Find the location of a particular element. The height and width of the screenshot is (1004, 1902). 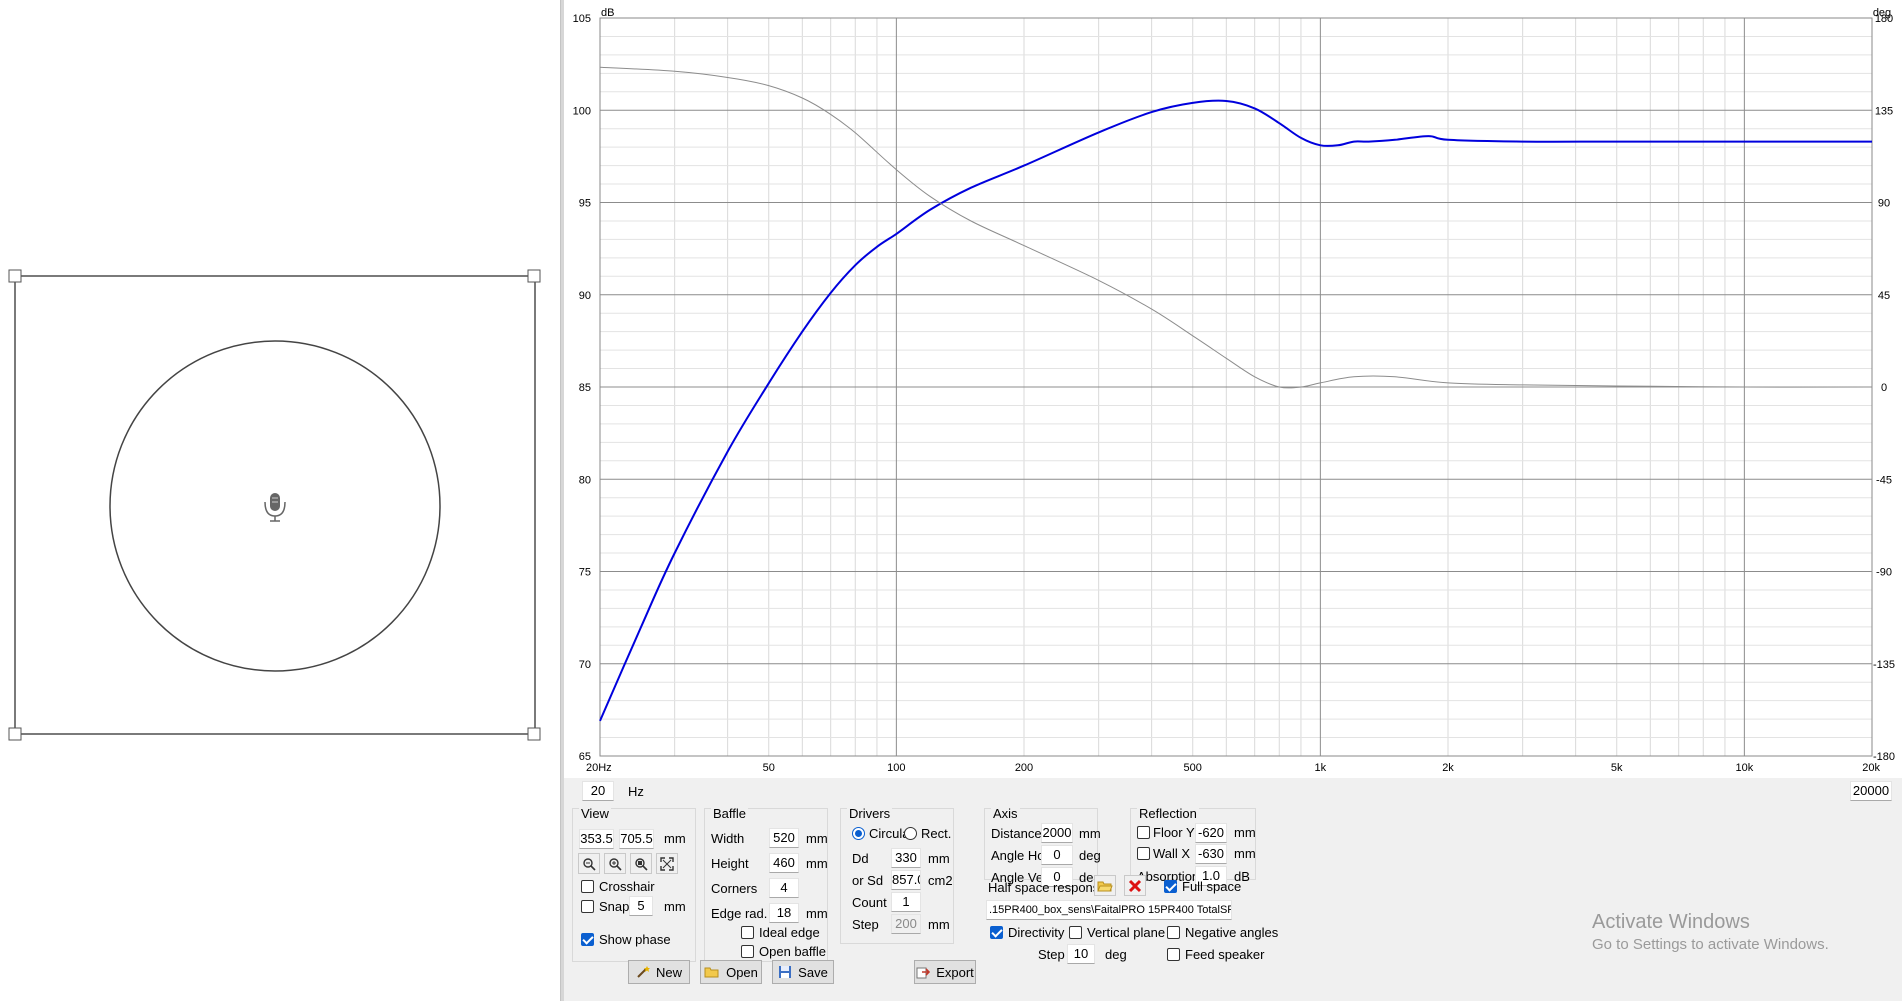

y-left-tick-label: 80 is located at coordinates (585, 480).